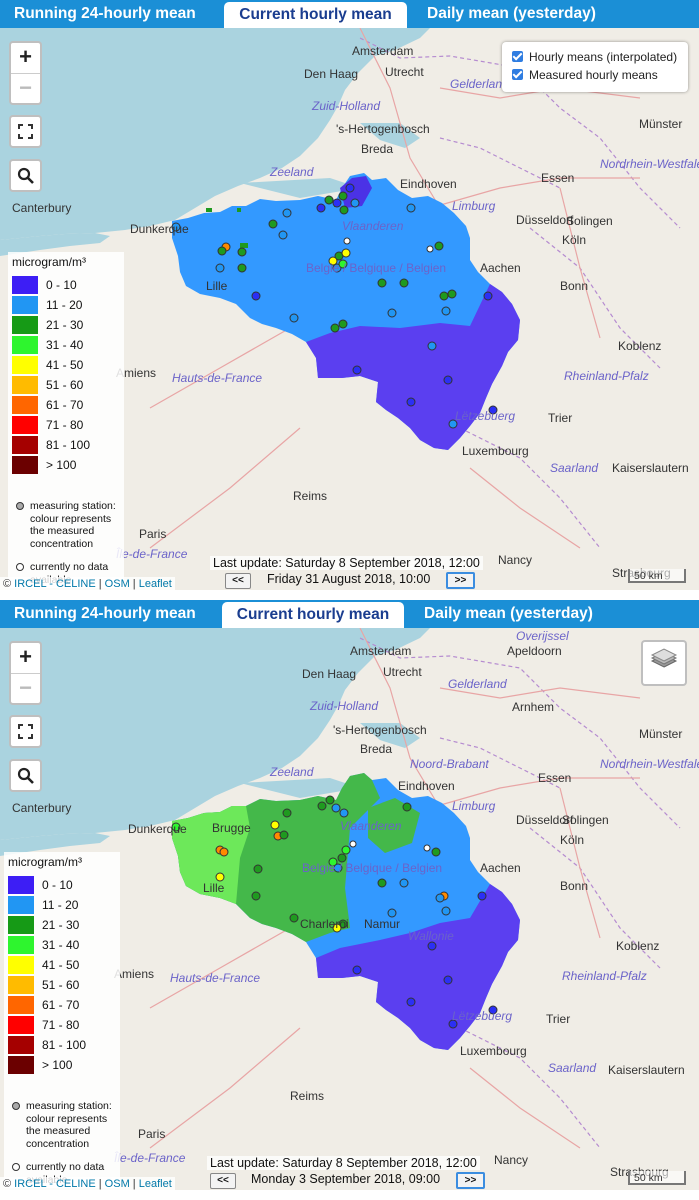 The height and width of the screenshot is (1200, 699). I want to click on map-label: Amiens, so click(134, 974).